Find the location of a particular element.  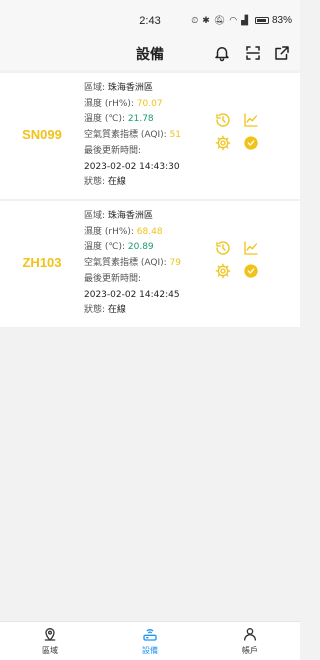

battery-indicator: 83% is located at coordinates (273, 20).